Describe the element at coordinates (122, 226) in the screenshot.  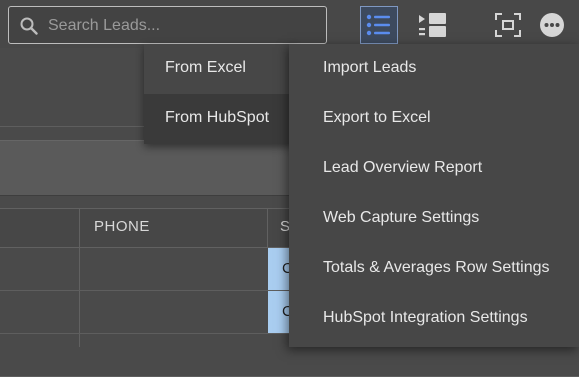
I see `column-header-phone: PHONE` at that location.